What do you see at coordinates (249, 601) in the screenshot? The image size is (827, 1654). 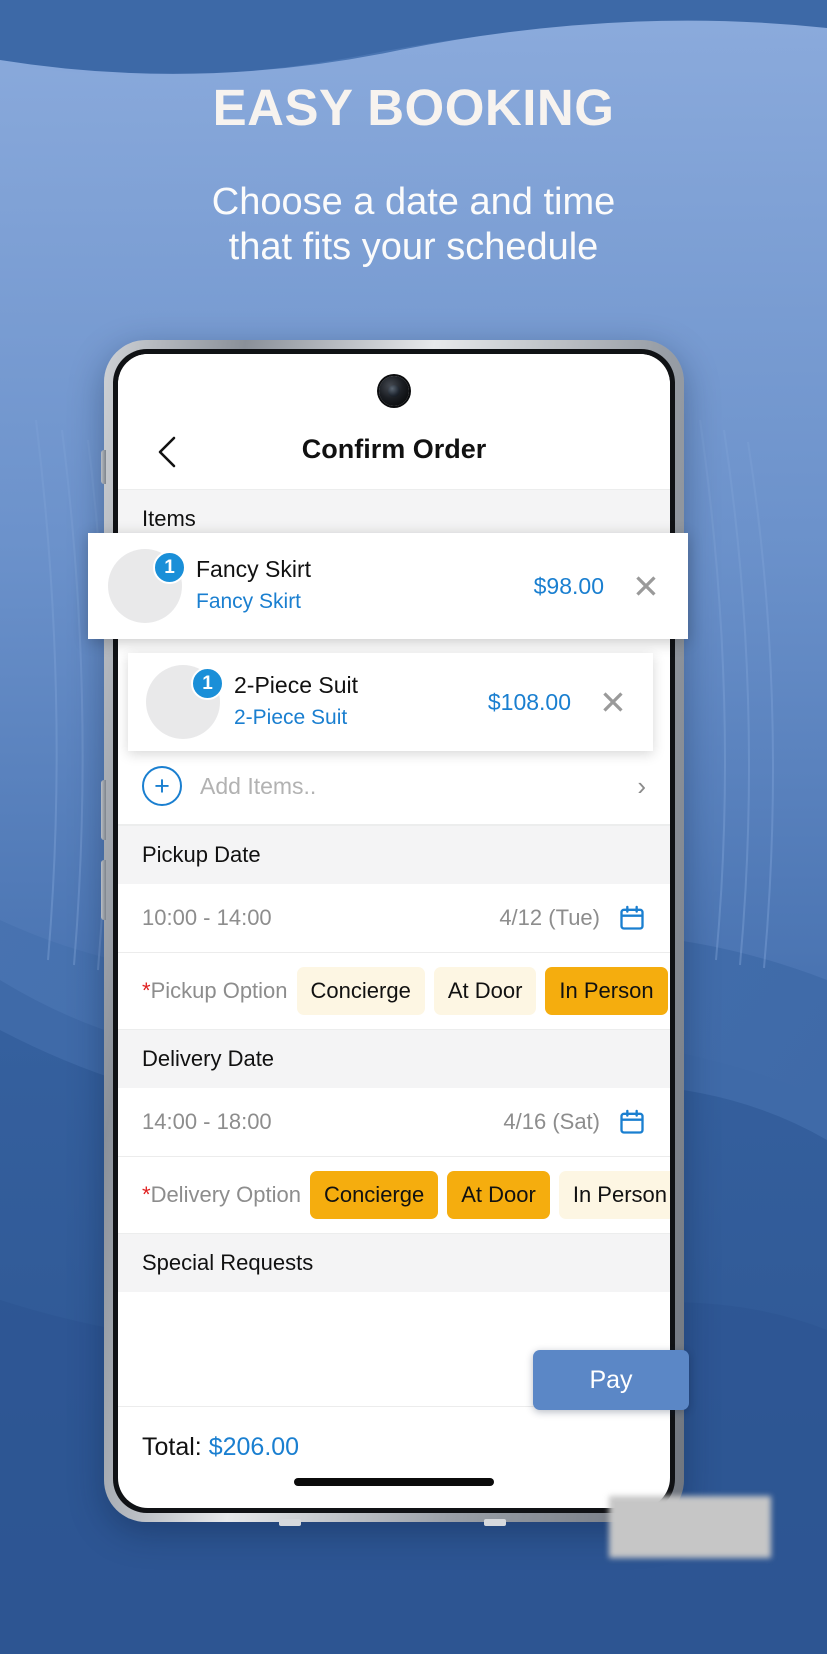 I see `item-service: Fancy Skirt` at bounding box center [249, 601].